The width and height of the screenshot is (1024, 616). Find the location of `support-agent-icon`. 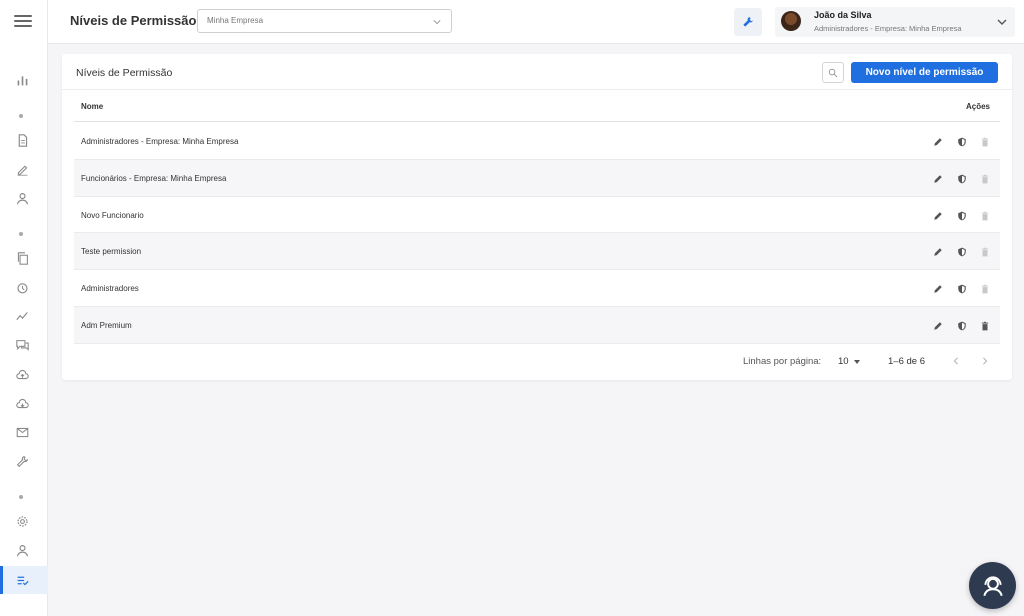

support-agent-icon is located at coordinates (992, 585).